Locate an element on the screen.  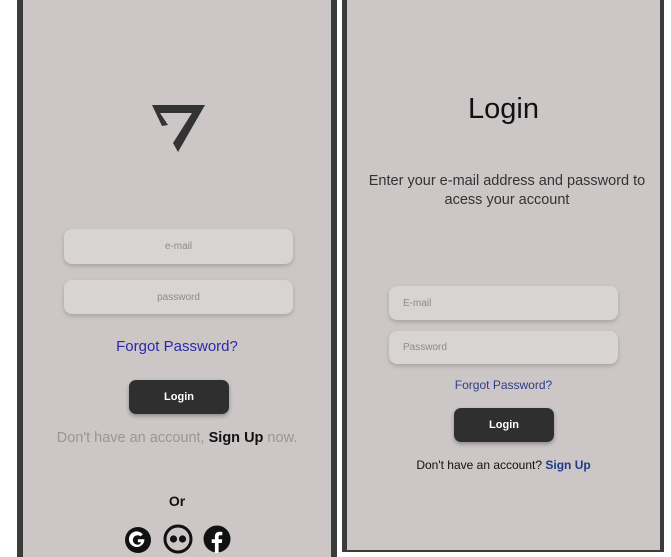
signup-suffix-text: now. is located at coordinates (280, 438).